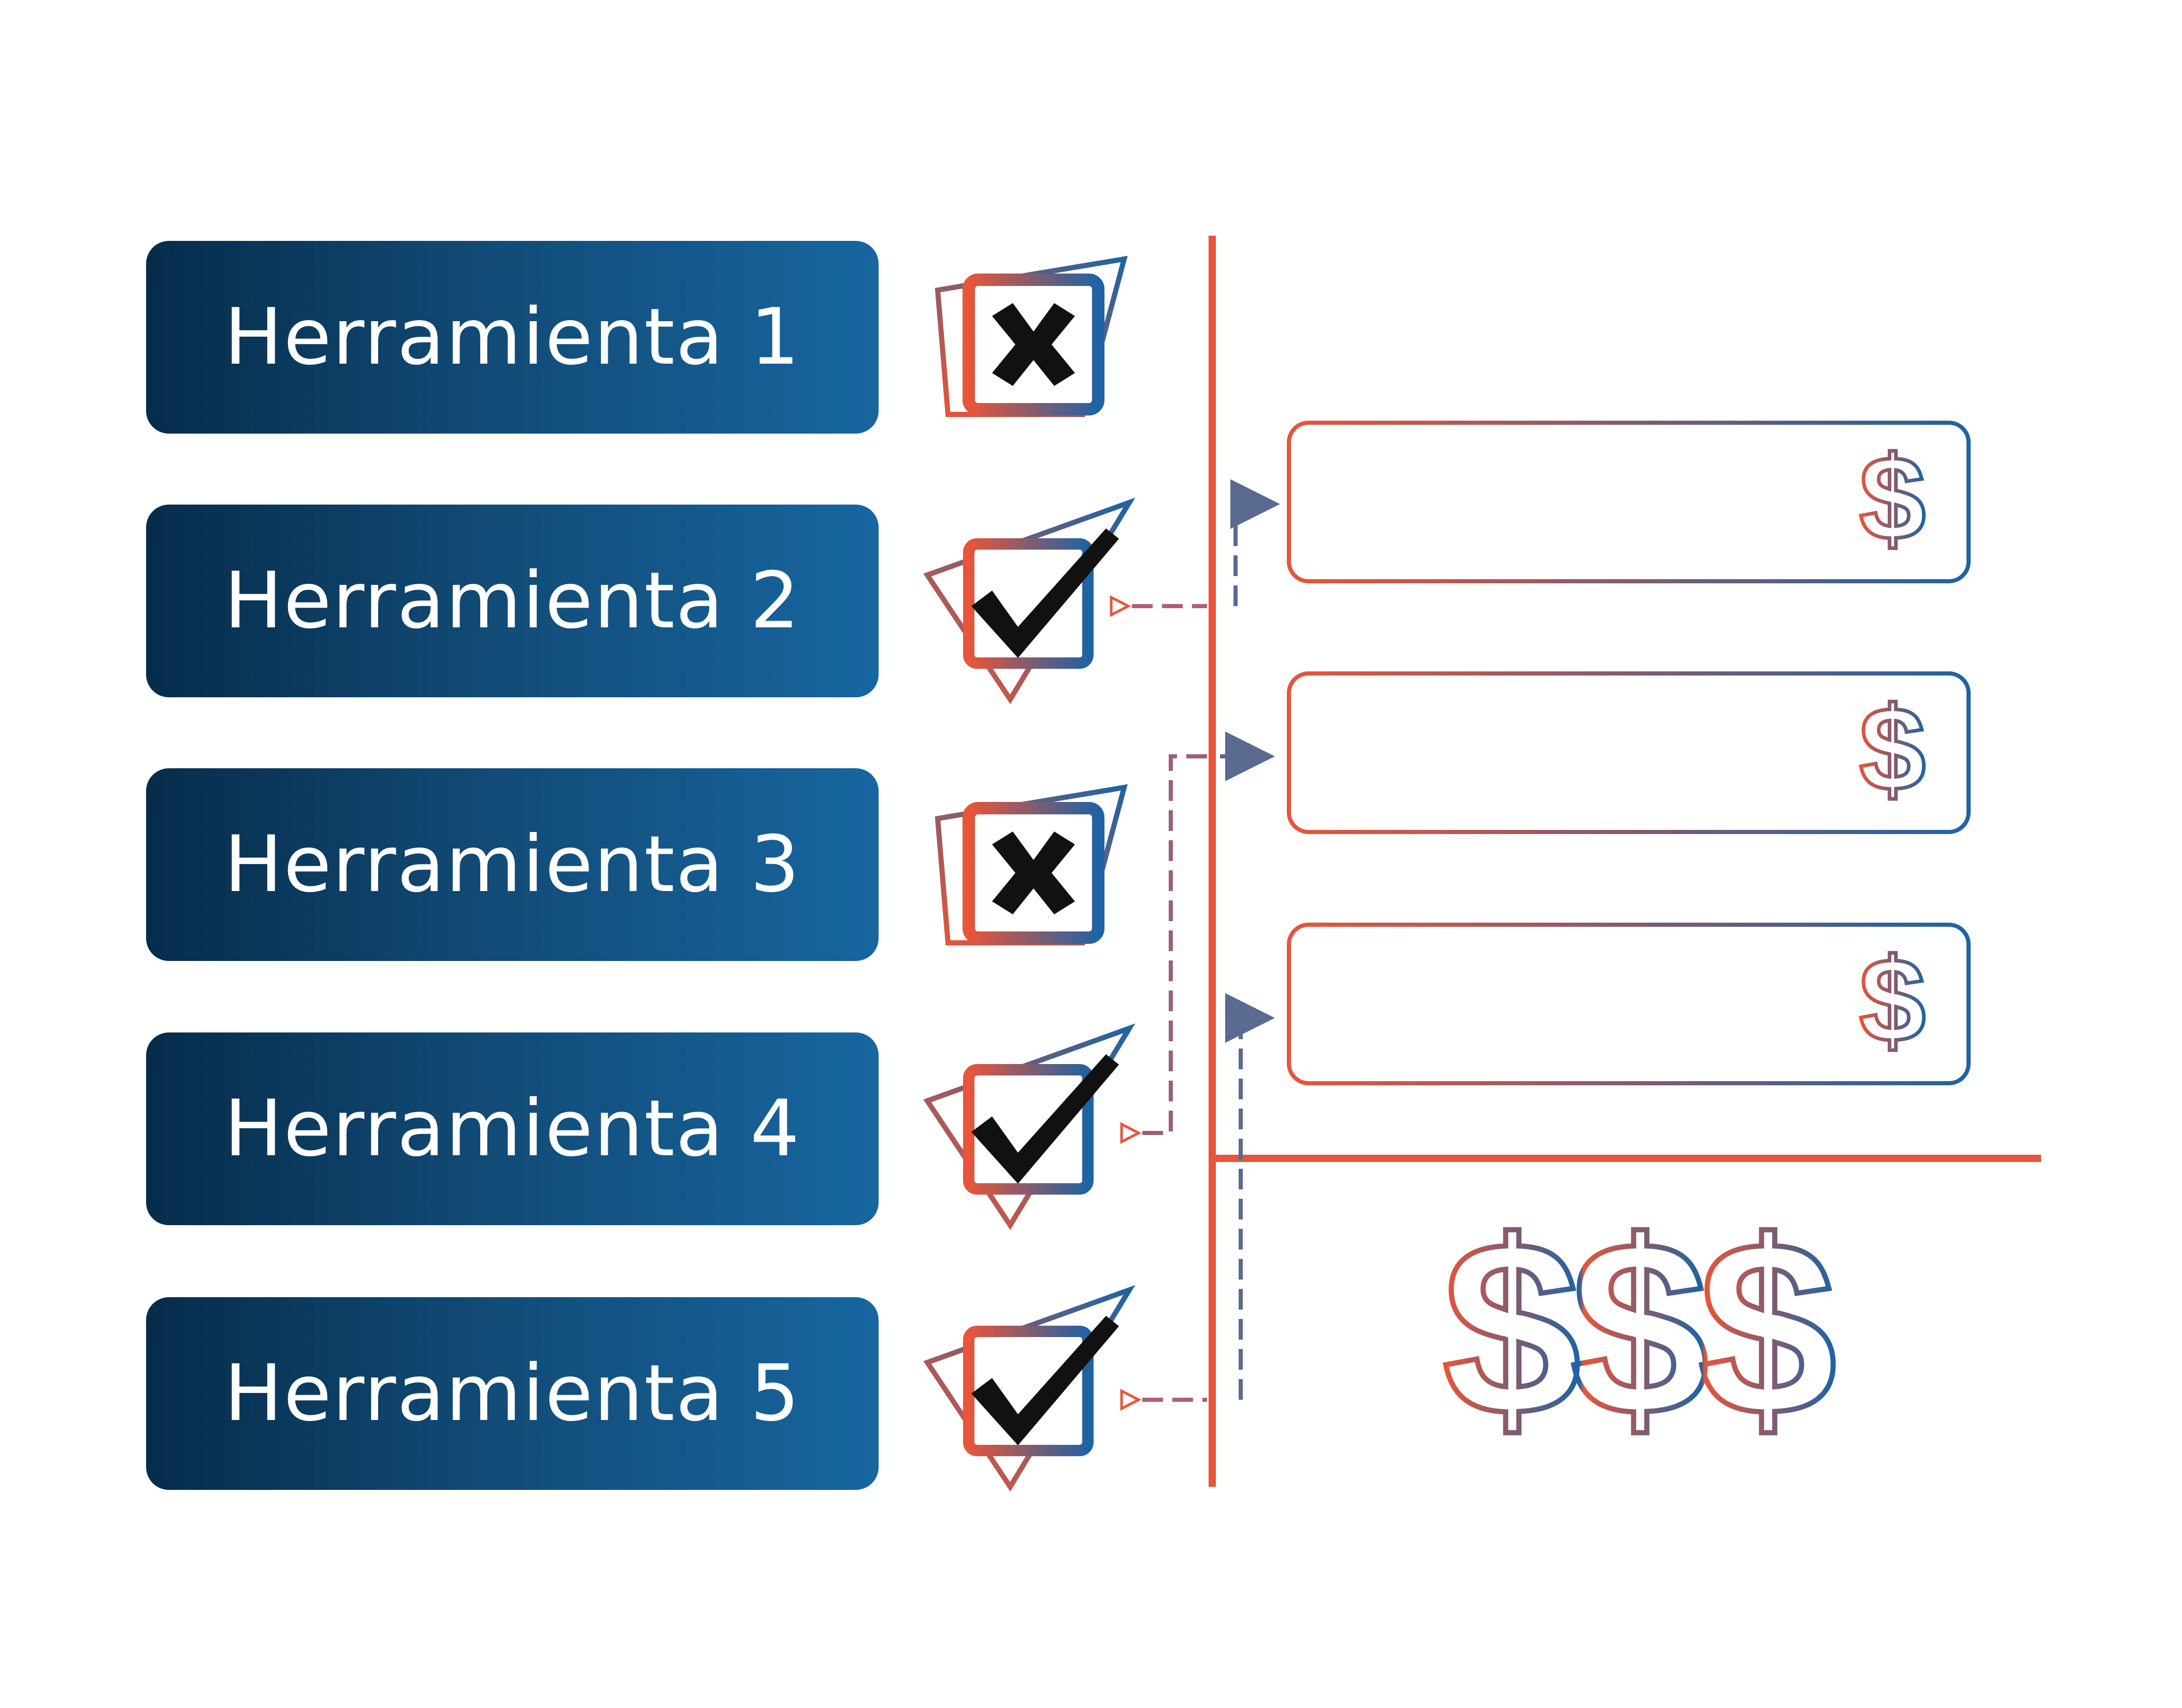  Describe the element at coordinates (1195, 548) in the screenshot. I see `connector-tool2-box1` at that location.